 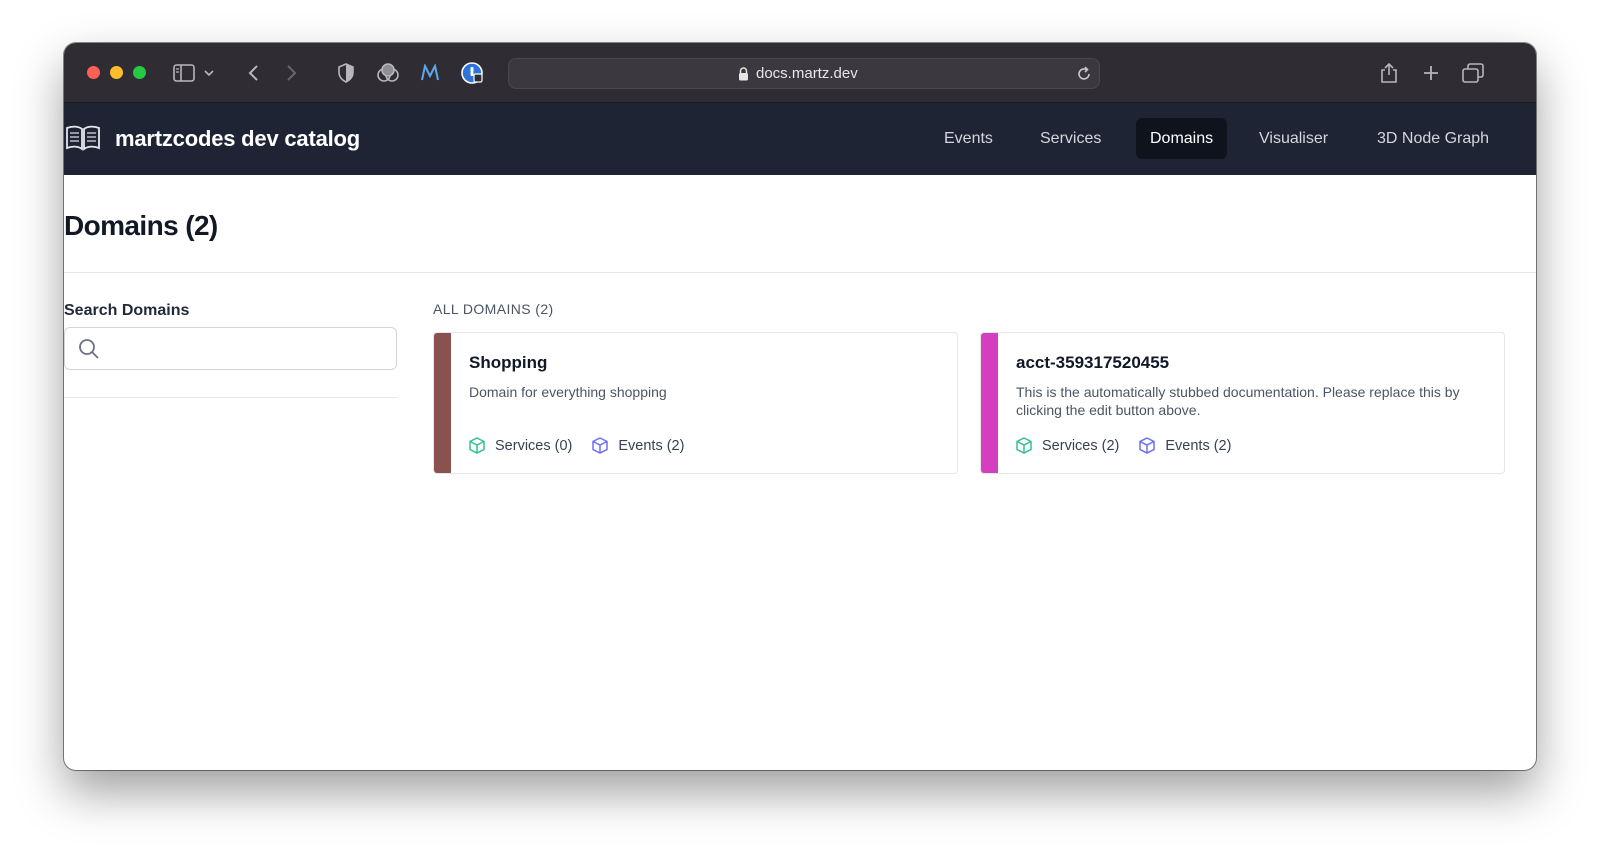 I want to click on extension-cloud-icon, so click(x=388, y=73).